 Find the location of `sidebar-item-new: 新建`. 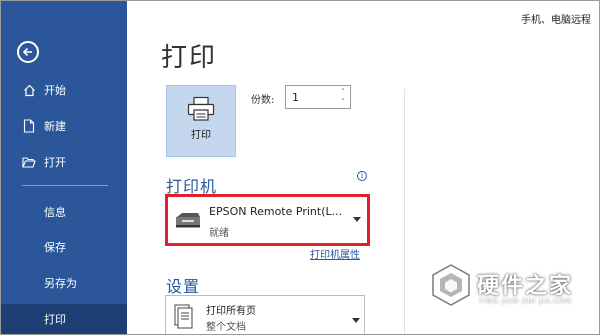

sidebar-item-new: 新建 is located at coordinates (64, 126).